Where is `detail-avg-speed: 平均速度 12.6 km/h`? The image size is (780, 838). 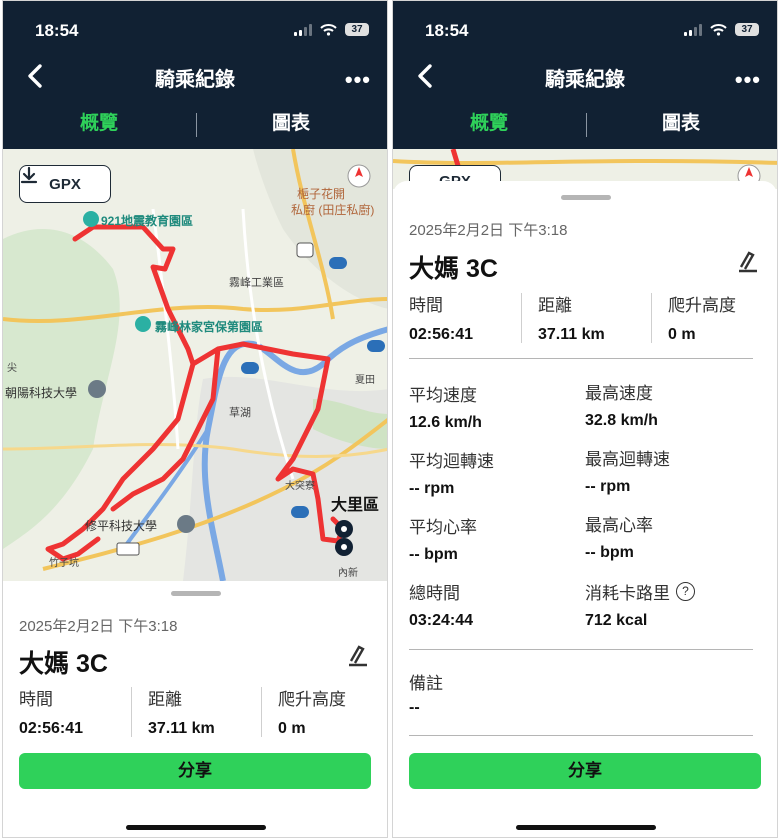 detail-avg-speed: 平均速度 12.6 km/h is located at coordinates (445, 406).